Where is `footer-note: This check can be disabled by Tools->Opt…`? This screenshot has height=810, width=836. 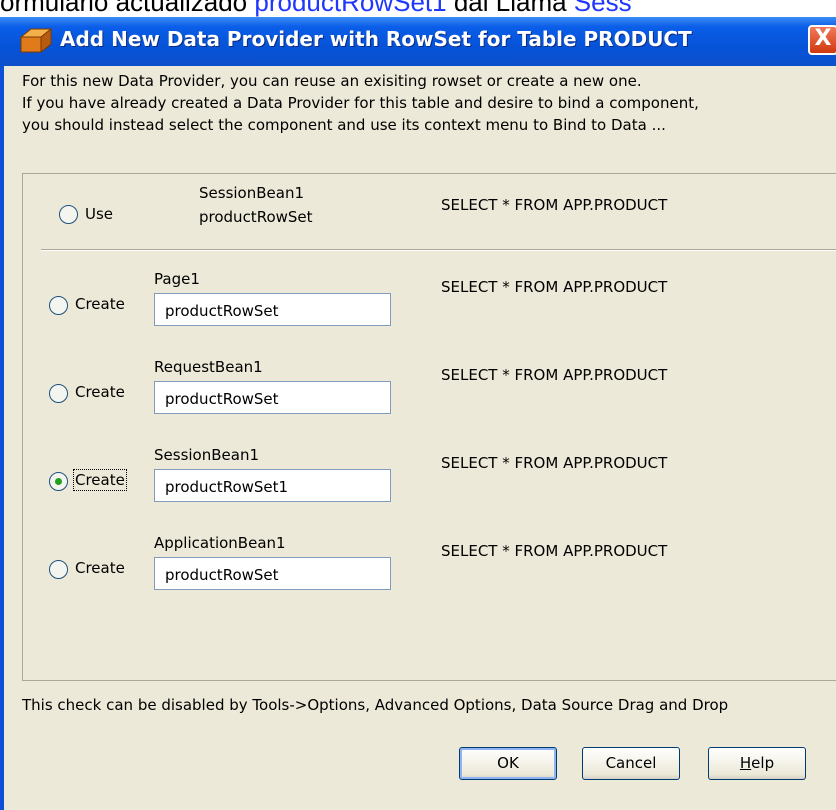 footer-note: This check can be disabled by Tools->Opt… is located at coordinates (375, 705).